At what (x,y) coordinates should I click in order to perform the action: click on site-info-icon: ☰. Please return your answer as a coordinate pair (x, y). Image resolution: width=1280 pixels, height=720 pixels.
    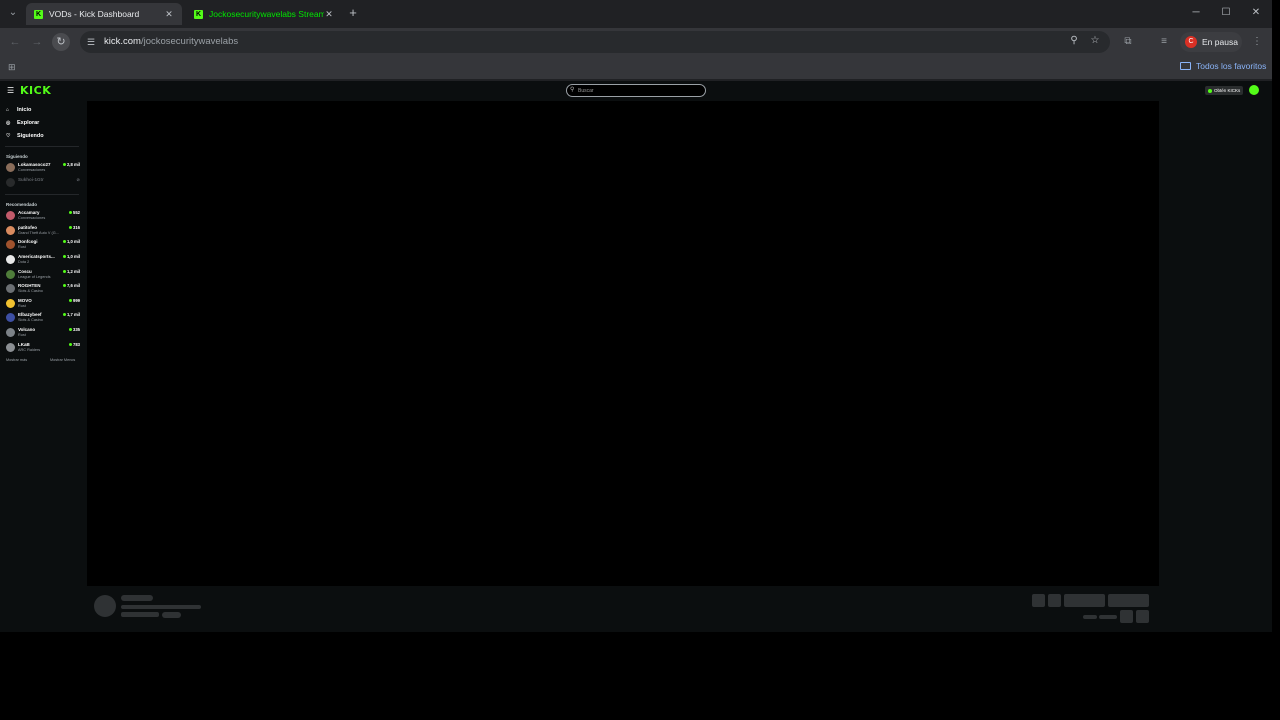
    Looking at the image, I should click on (93, 42).